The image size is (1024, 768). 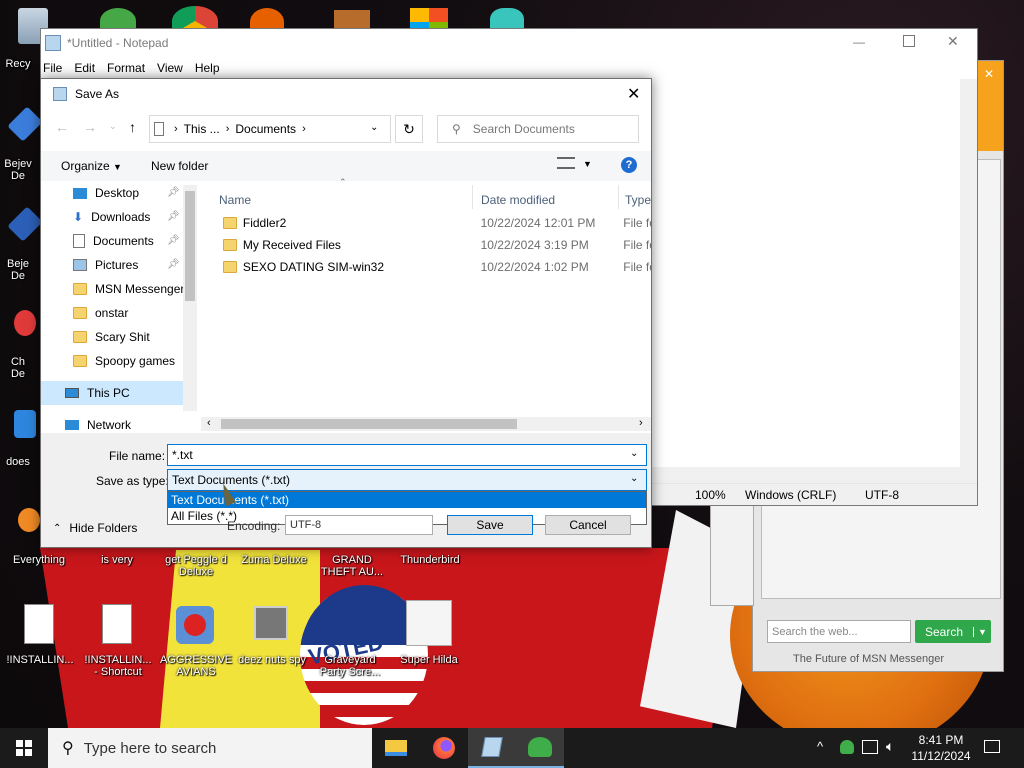 I want to click on desktop-icon-label-aggressive-avians: AGGRESSIVE AVIANS, so click(x=196, y=666).